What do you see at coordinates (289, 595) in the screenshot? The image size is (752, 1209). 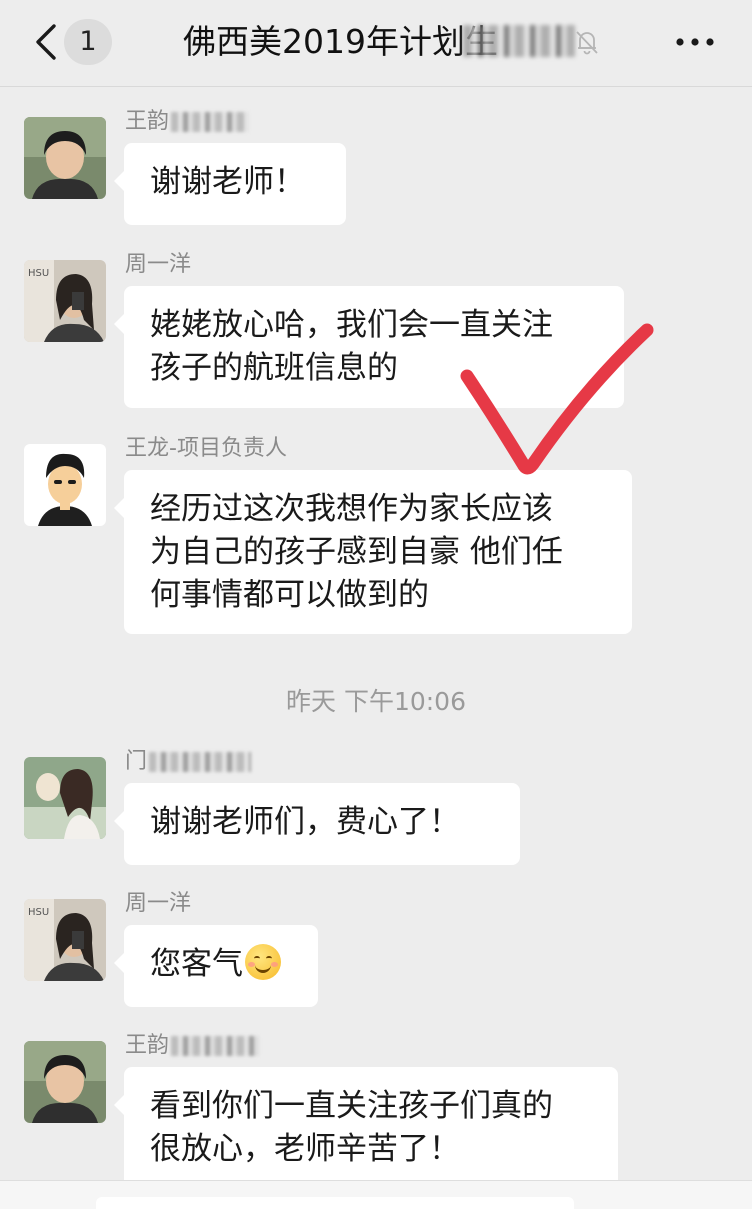 I see `message-text-line: 何事情都可以做到的` at bounding box center [289, 595].